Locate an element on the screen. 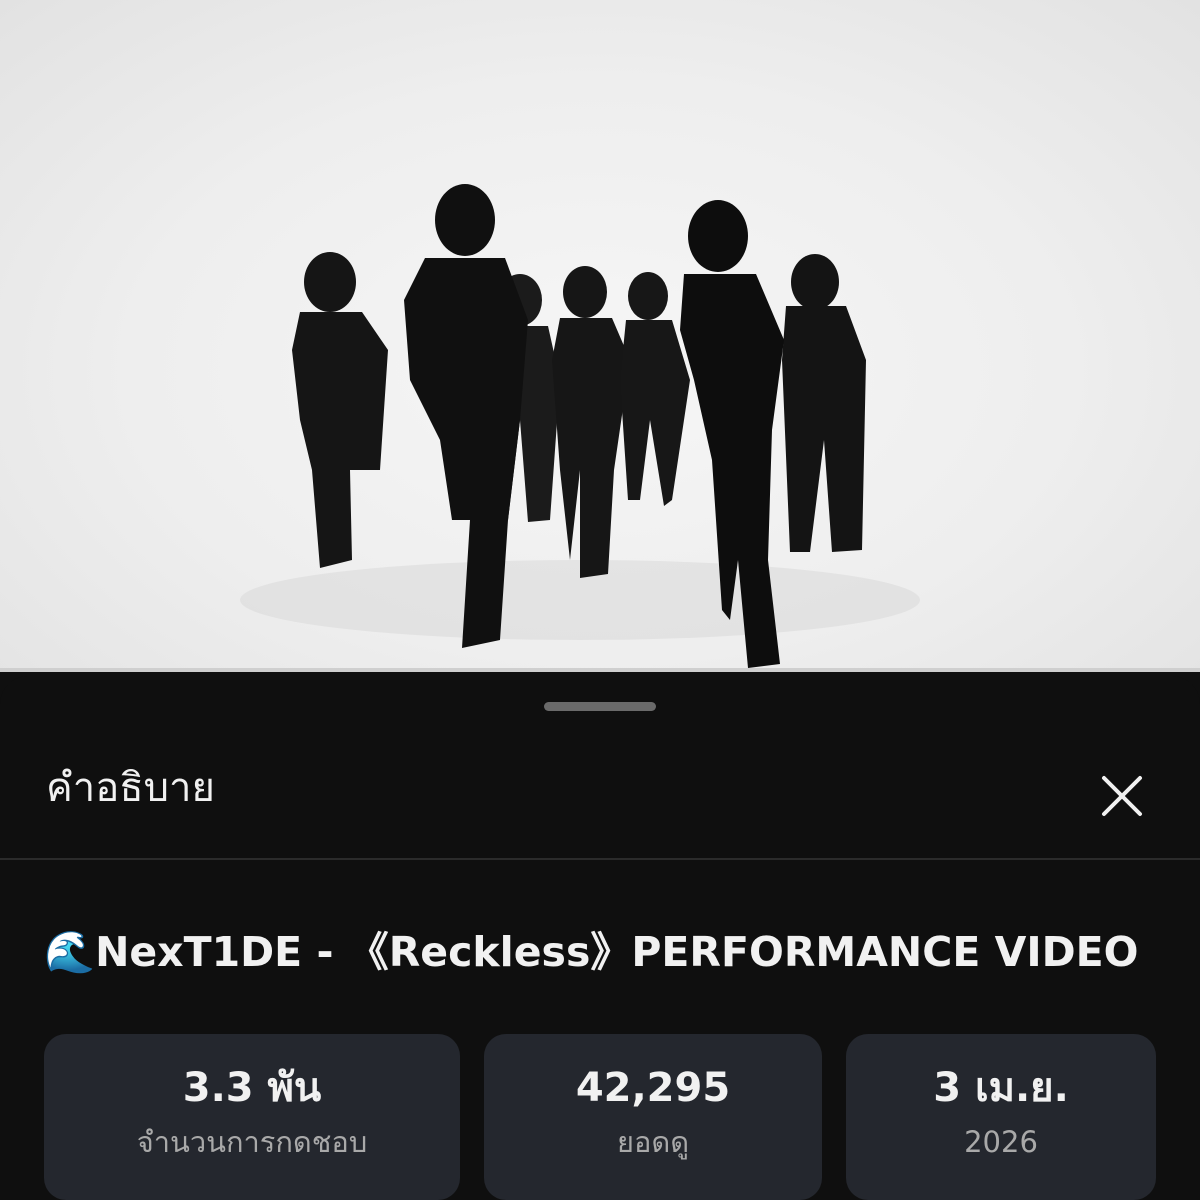 The width and height of the screenshot is (1200, 1200). close-button is located at coordinates (1122, 796).